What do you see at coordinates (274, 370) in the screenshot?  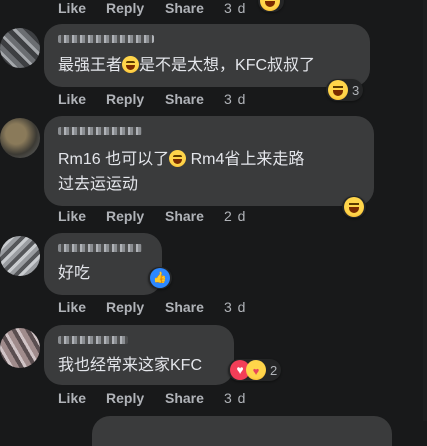 I see `reaction-count: 2` at bounding box center [274, 370].